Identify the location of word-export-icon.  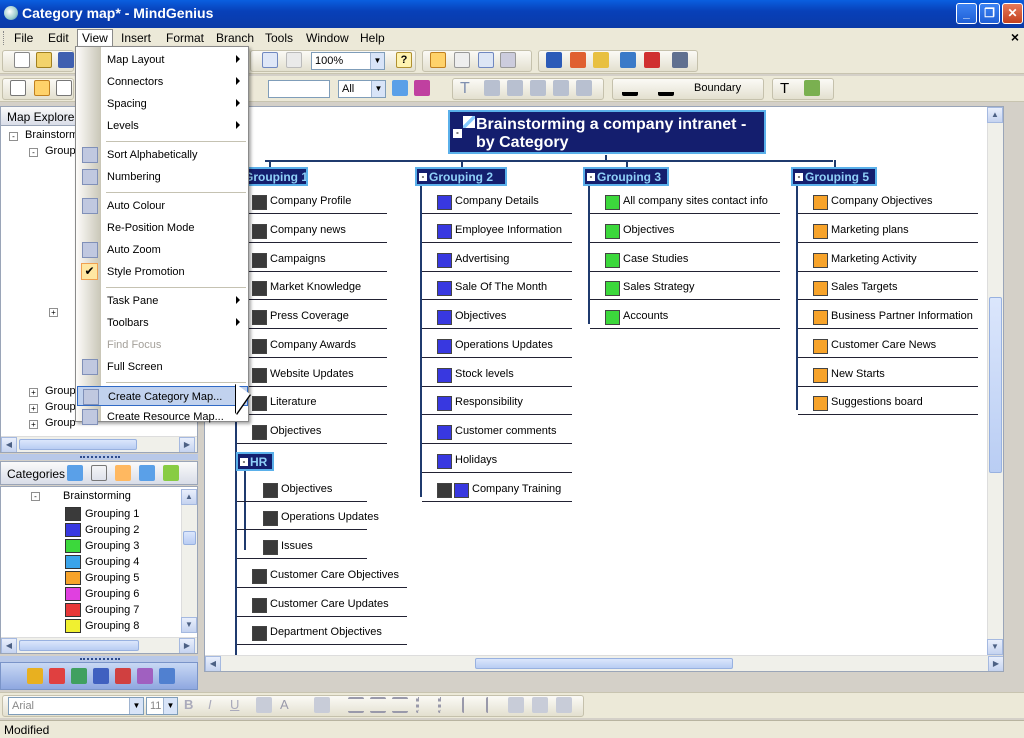
(554, 60).